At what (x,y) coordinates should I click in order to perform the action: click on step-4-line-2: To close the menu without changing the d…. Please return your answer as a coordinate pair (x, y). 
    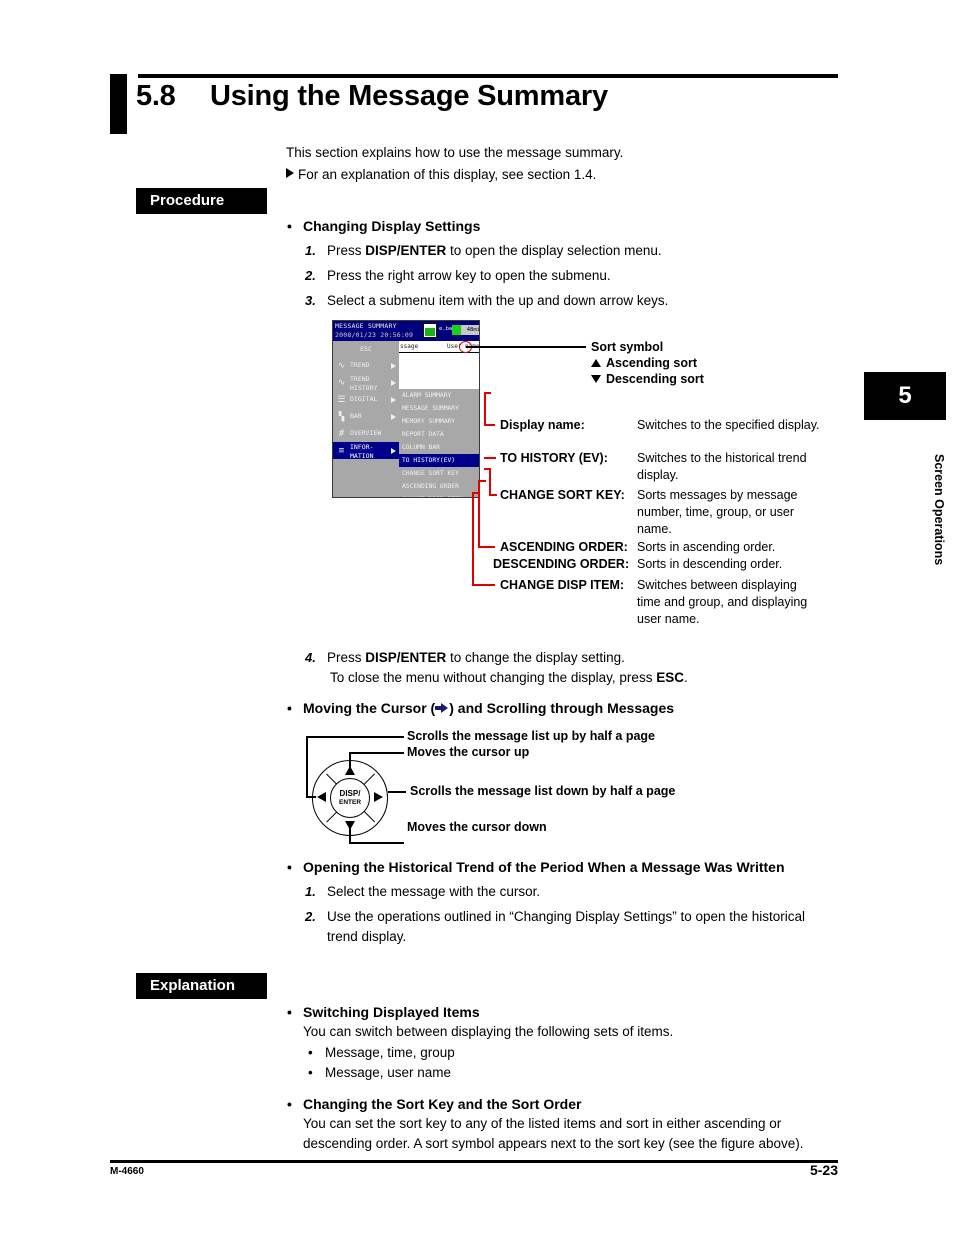
    Looking at the image, I should click on (509, 677).